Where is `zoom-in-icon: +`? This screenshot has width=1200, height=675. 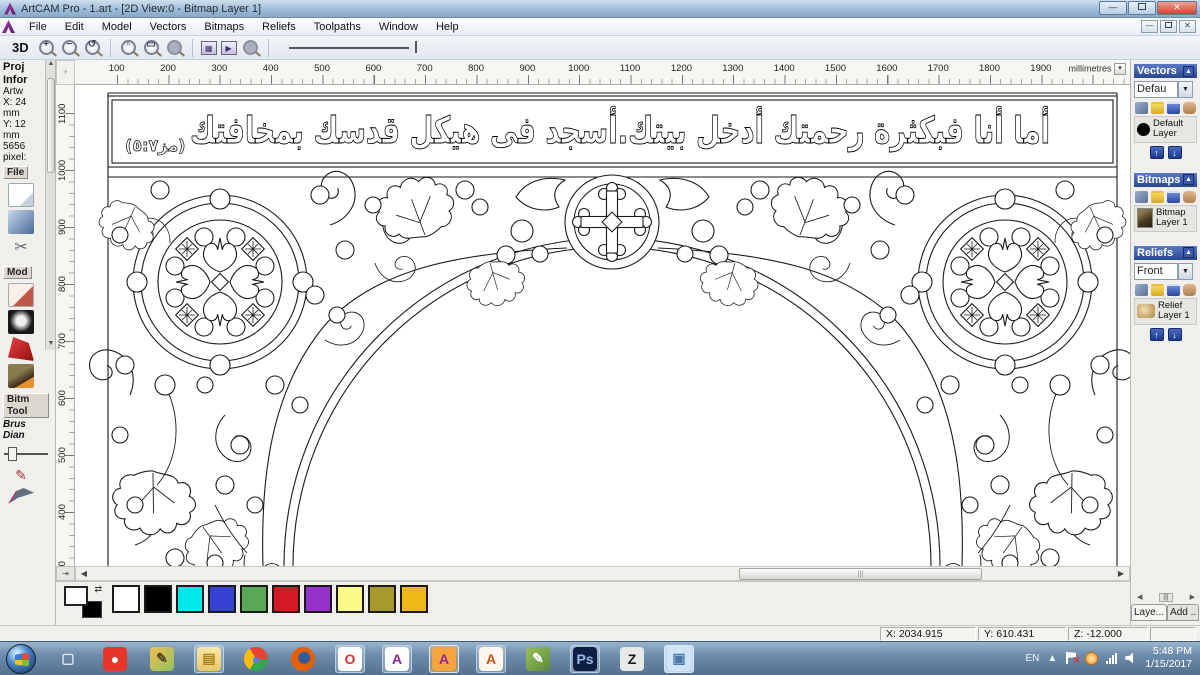
zoom-in-icon: + is located at coordinates (46, 47).